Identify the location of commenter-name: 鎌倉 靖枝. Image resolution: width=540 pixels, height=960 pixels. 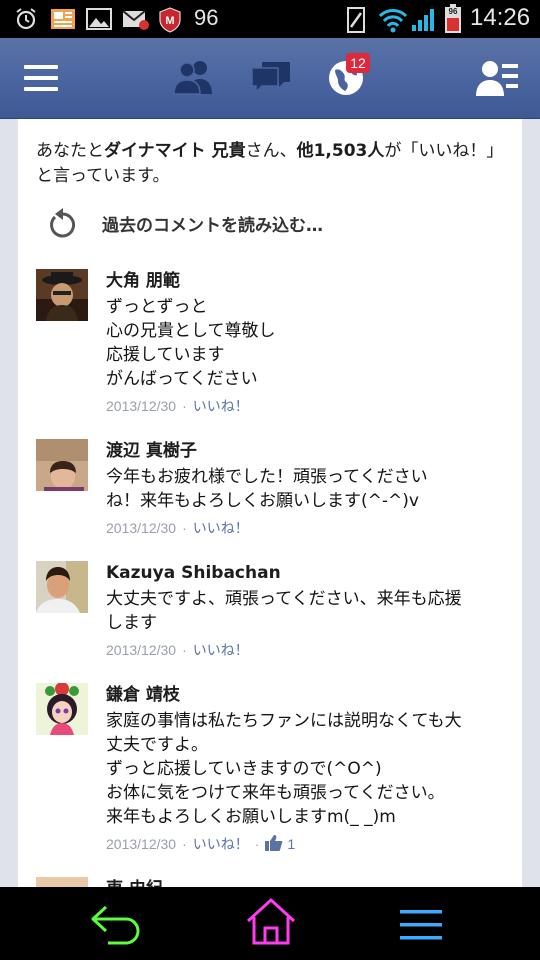
(306, 696).